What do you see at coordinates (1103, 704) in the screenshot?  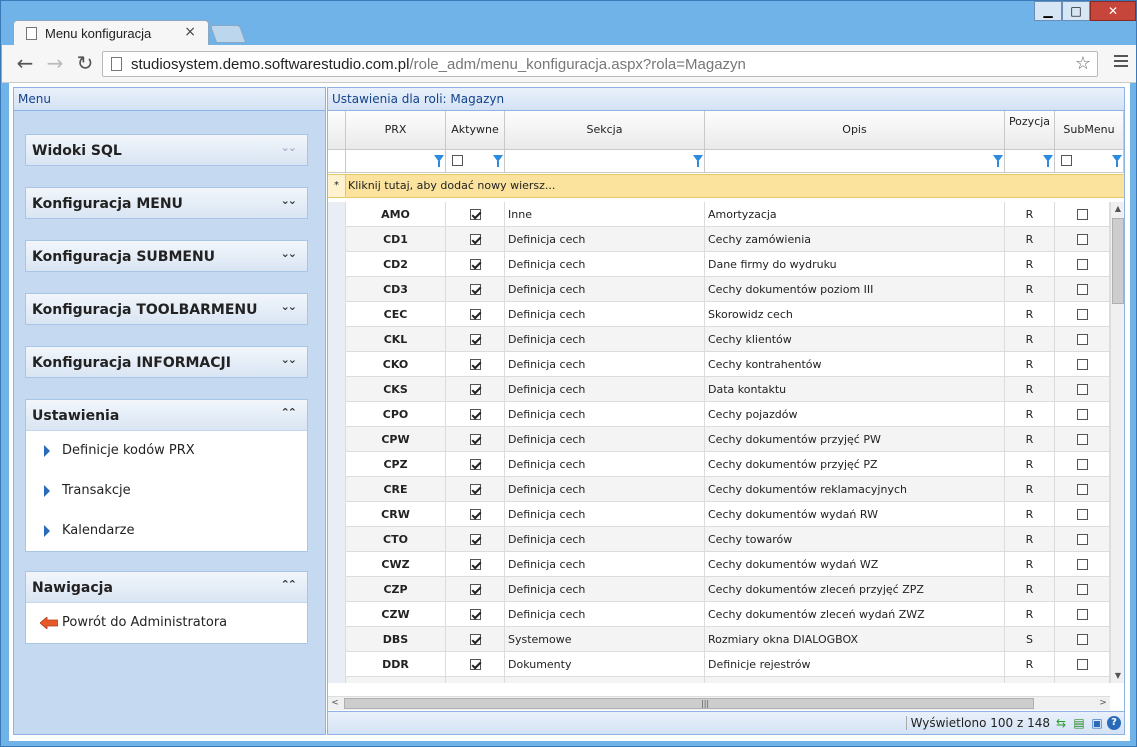 I see `scroll-right-icon: >` at bounding box center [1103, 704].